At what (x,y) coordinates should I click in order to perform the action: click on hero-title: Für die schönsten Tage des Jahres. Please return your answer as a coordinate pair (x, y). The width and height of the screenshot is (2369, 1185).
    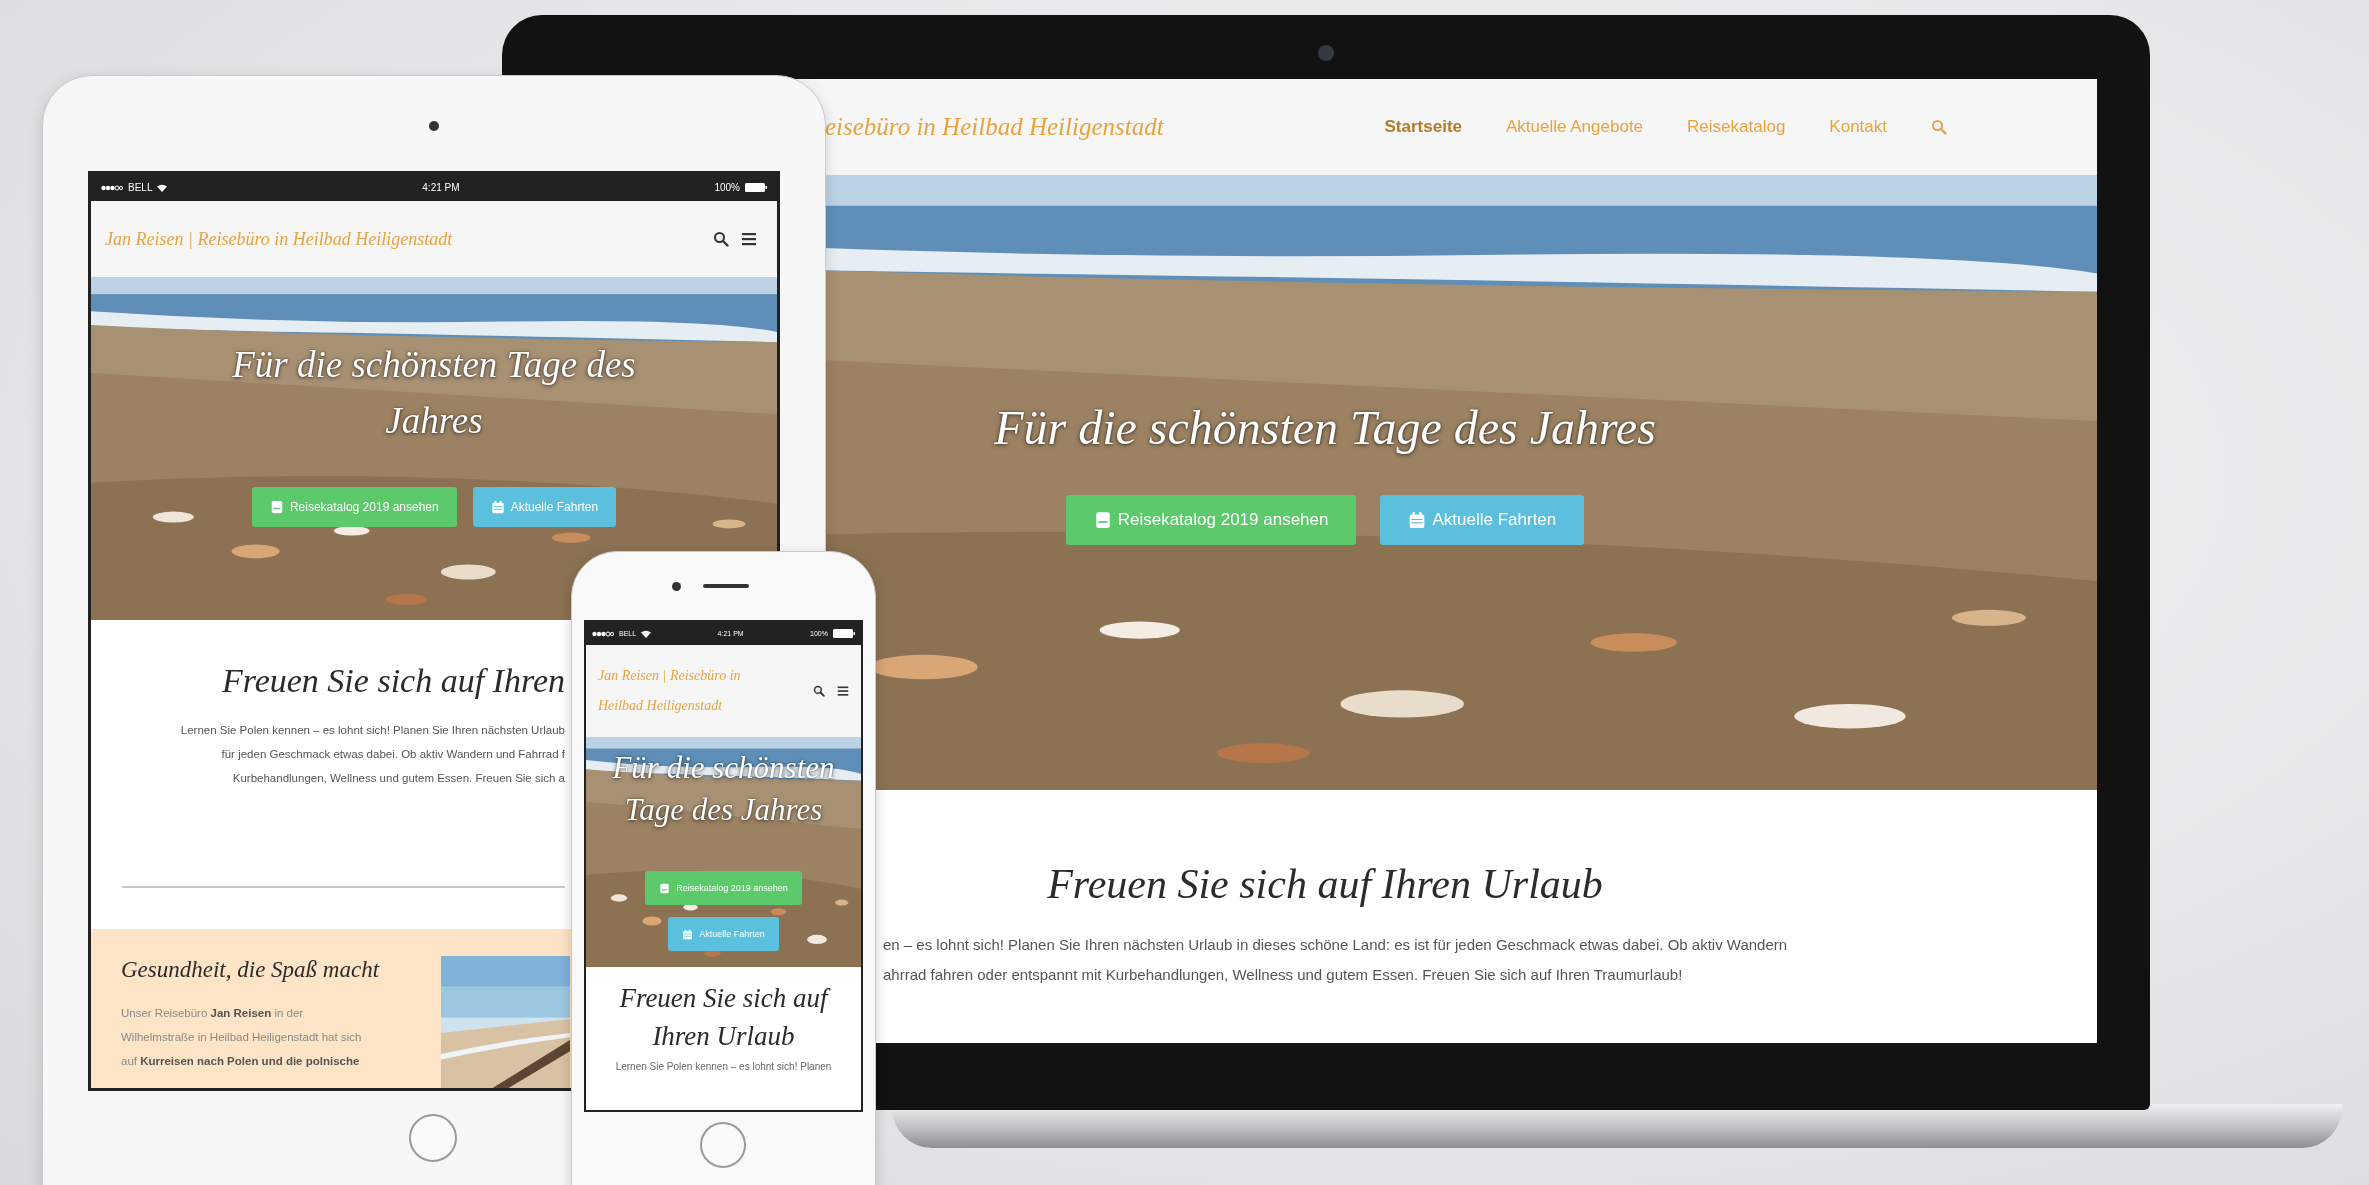
    Looking at the image, I should click on (434, 393).